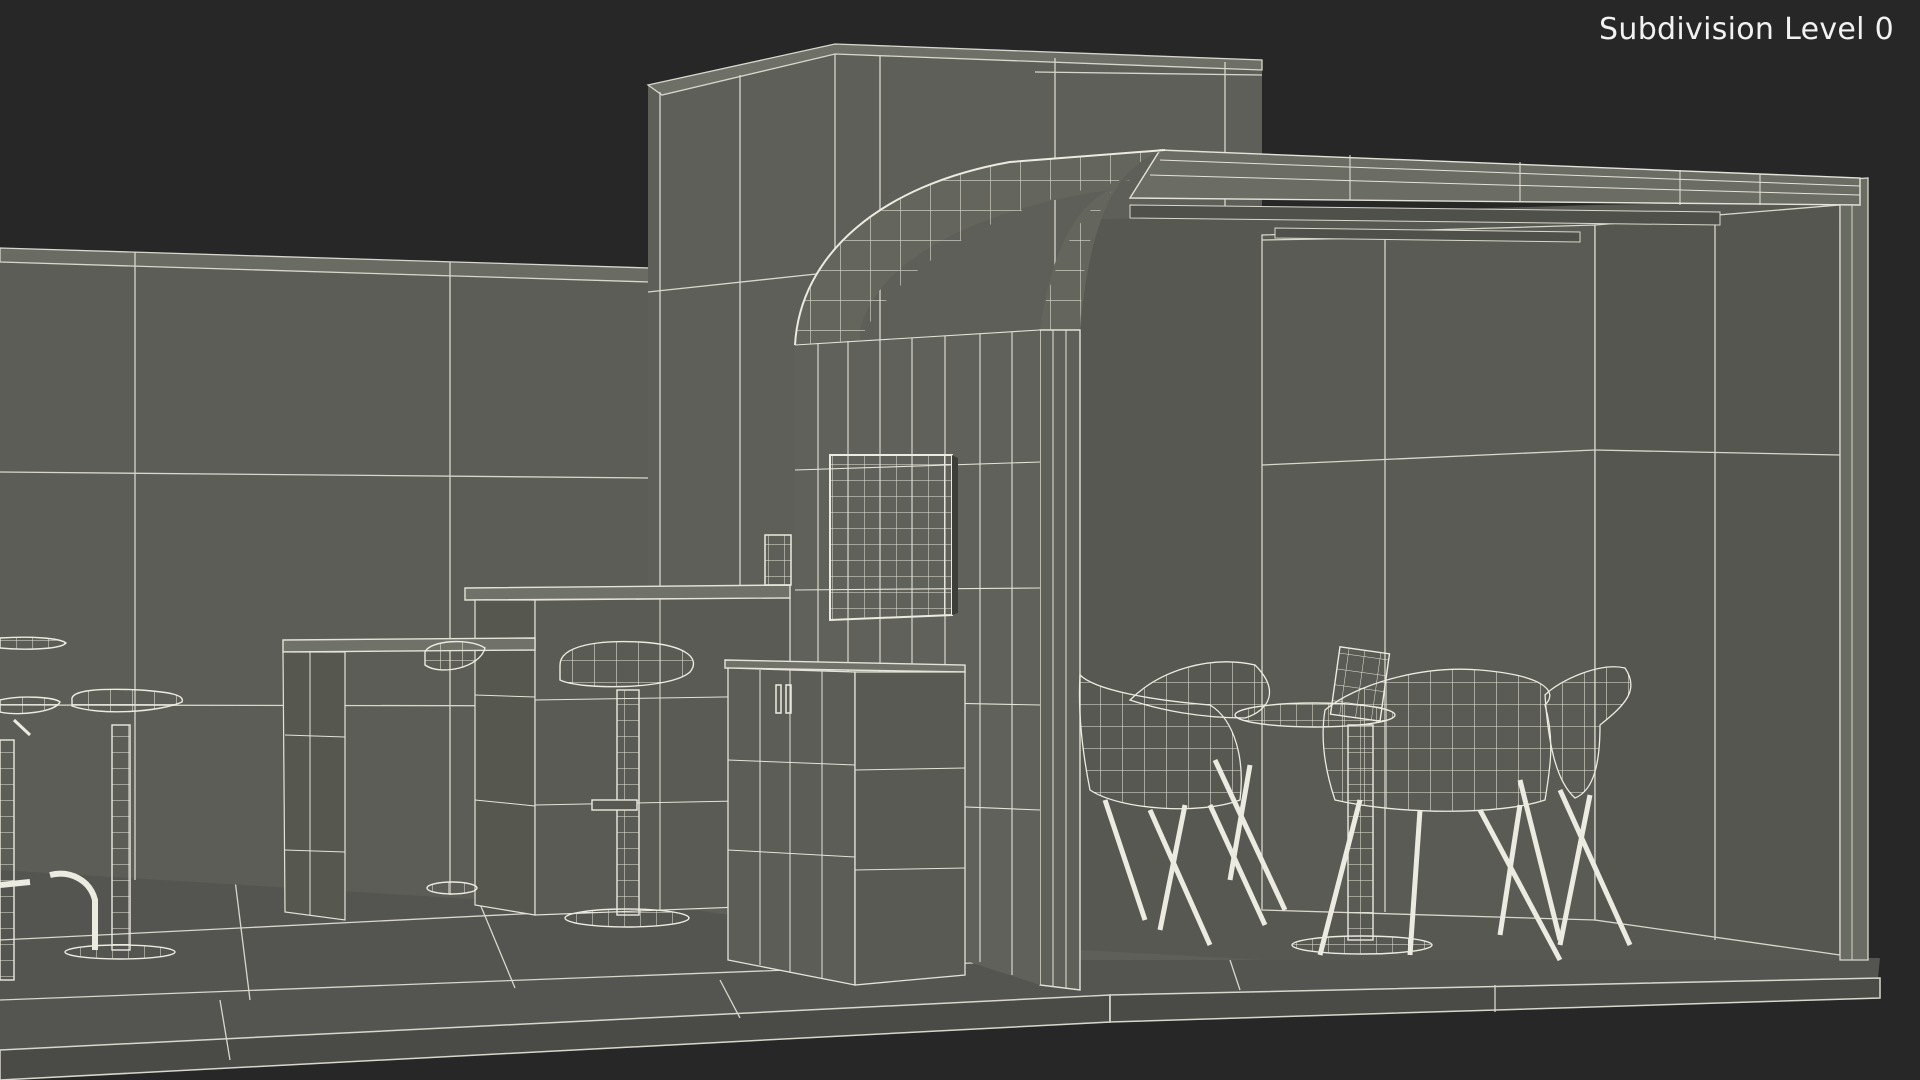 The height and width of the screenshot is (1080, 1920). I want to click on wall-screen, so click(893, 538).